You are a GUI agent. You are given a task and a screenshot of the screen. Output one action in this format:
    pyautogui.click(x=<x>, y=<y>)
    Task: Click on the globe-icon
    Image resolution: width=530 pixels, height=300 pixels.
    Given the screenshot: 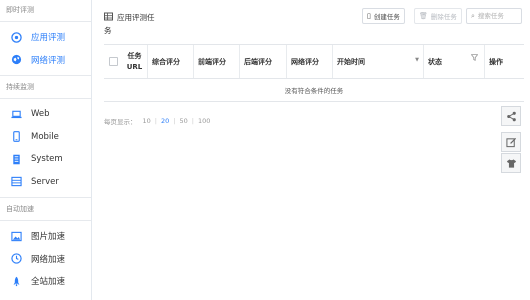 What is the action you would take?
    pyautogui.click(x=16, y=59)
    